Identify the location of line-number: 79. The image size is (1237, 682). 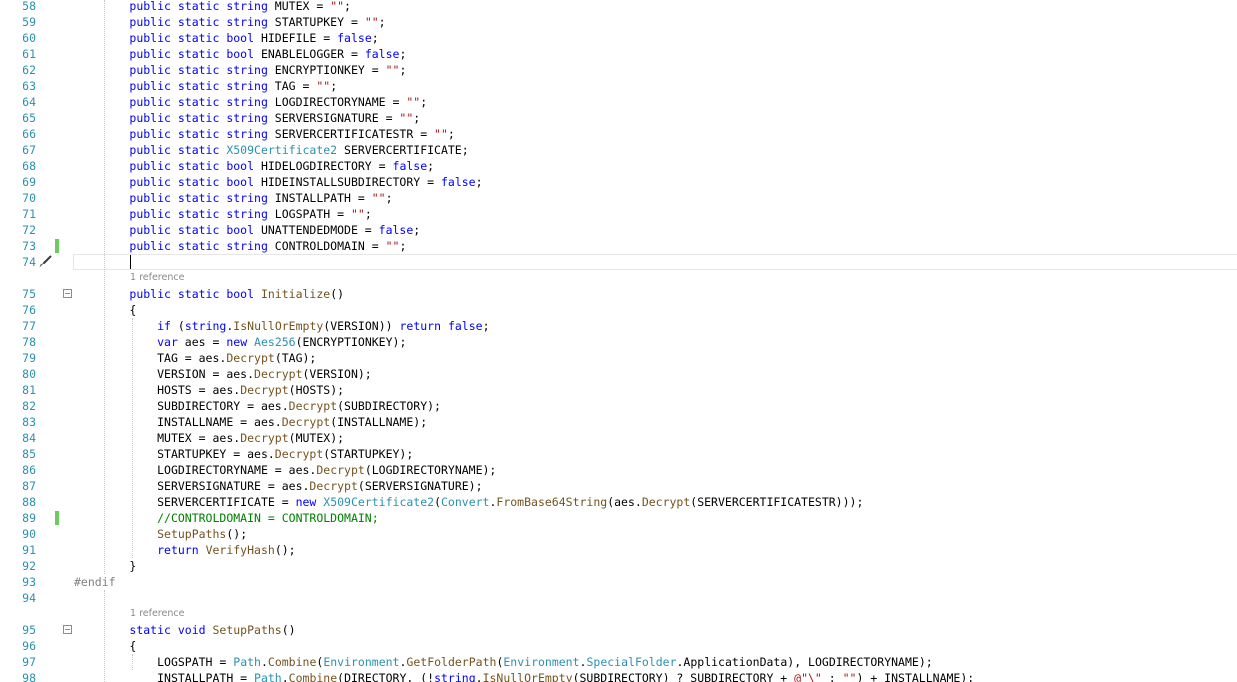
(29, 358).